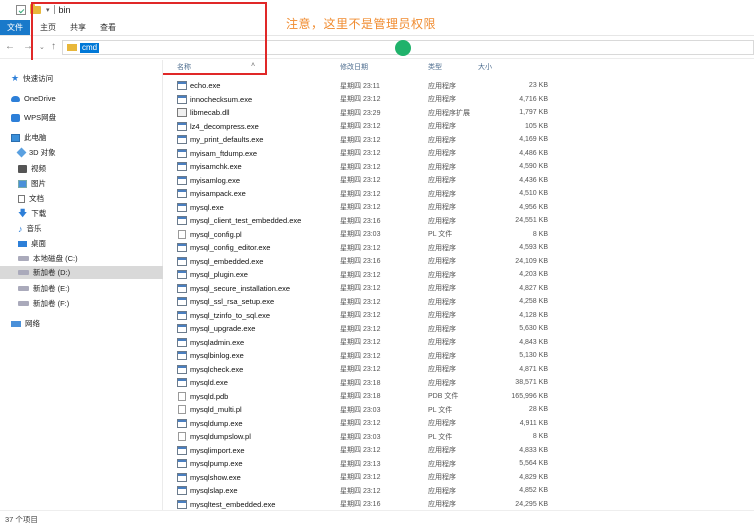  What do you see at coordinates (533, 288) in the screenshot?
I see `file-size: 4,827 KB` at bounding box center [533, 288].